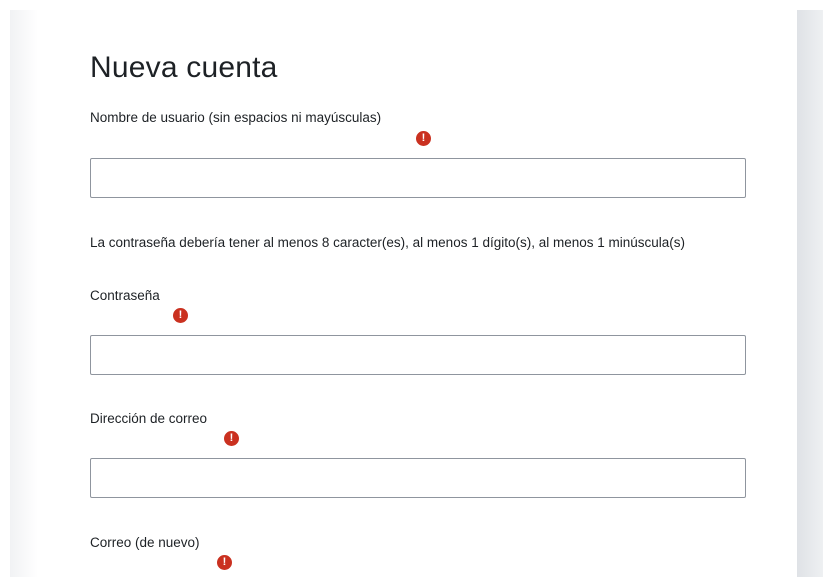 The image size is (823, 577). Describe the element at coordinates (418, 355) in the screenshot. I see `password-input` at that location.